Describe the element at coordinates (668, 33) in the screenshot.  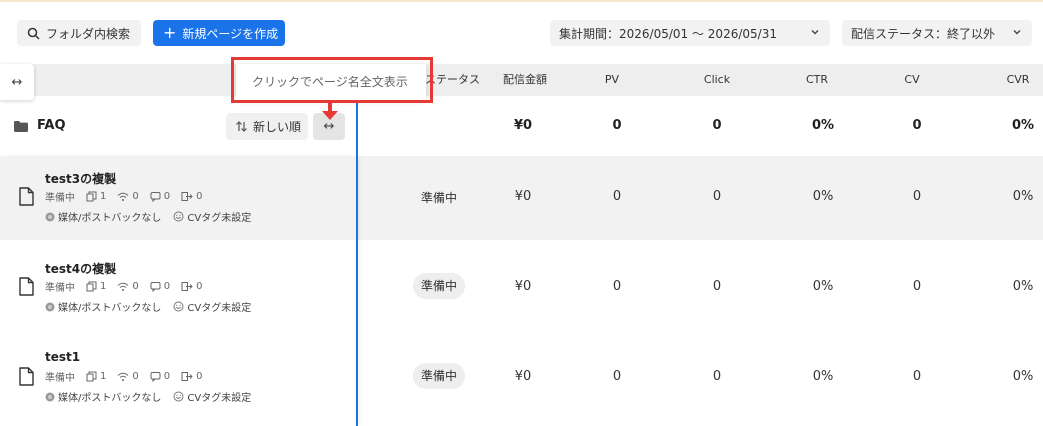
I see `period-label: 集計期間：2026/05/01 〜 2026/05/31` at that location.